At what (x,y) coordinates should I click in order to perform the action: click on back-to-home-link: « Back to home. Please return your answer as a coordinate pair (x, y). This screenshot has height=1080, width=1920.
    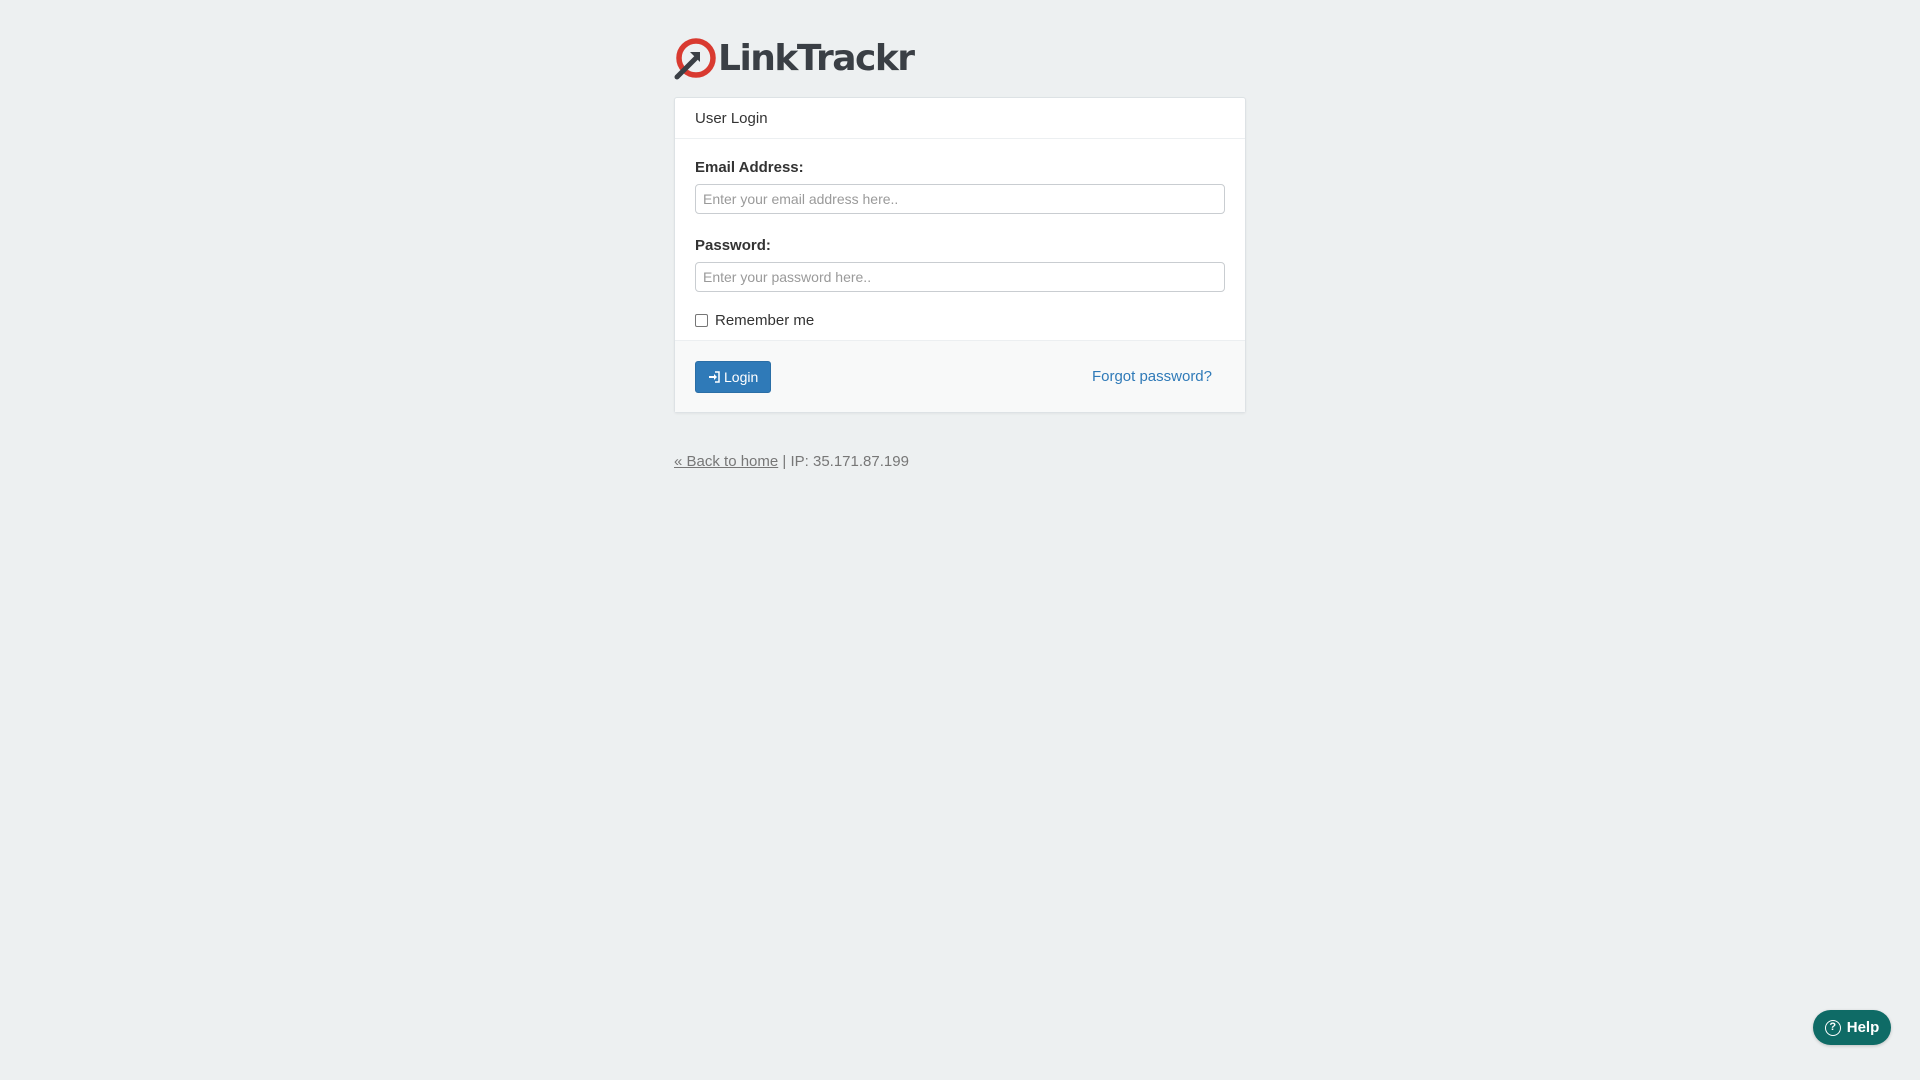
    Looking at the image, I should click on (726, 461).